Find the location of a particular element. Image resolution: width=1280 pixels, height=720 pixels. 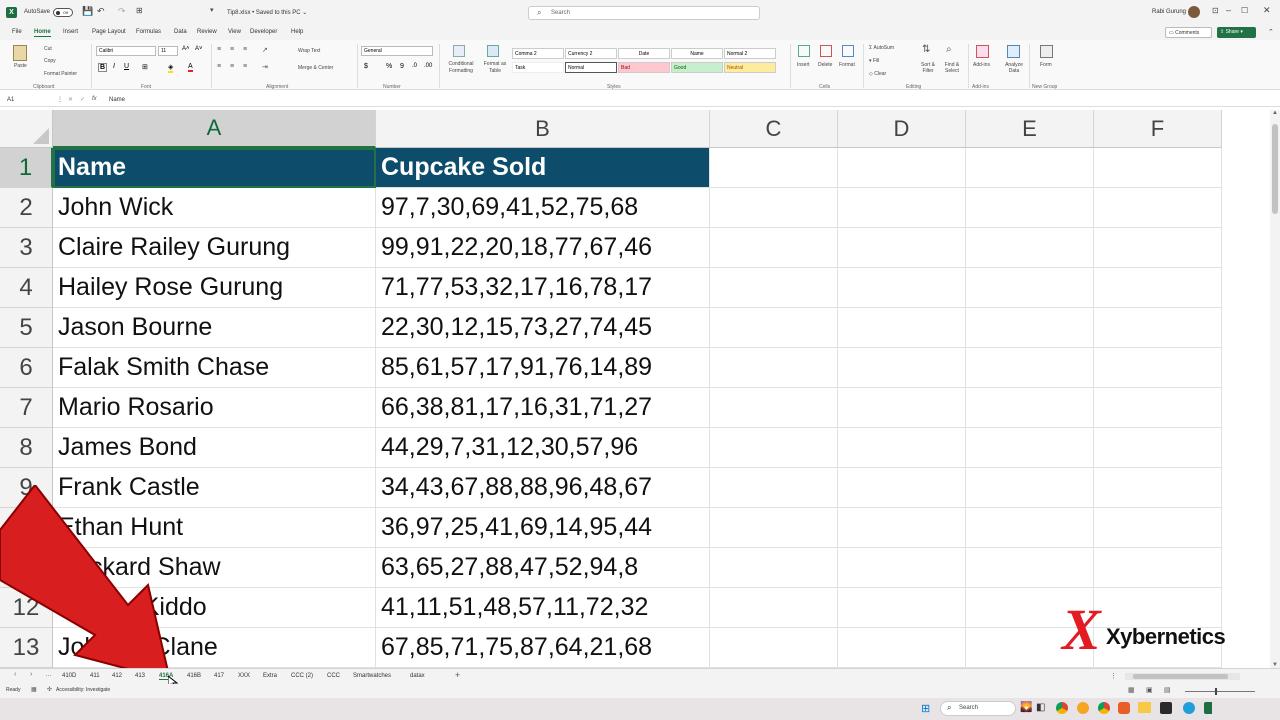

currency-icon: $ is located at coordinates (366, 66).